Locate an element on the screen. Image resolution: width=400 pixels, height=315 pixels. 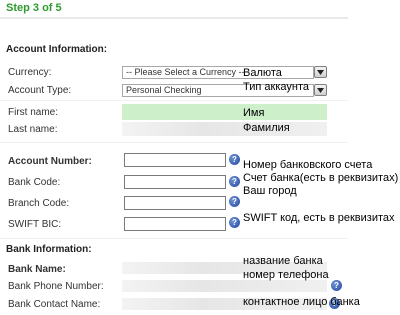
branch-code-label: Branch Code: is located at coordinates (39, 203).